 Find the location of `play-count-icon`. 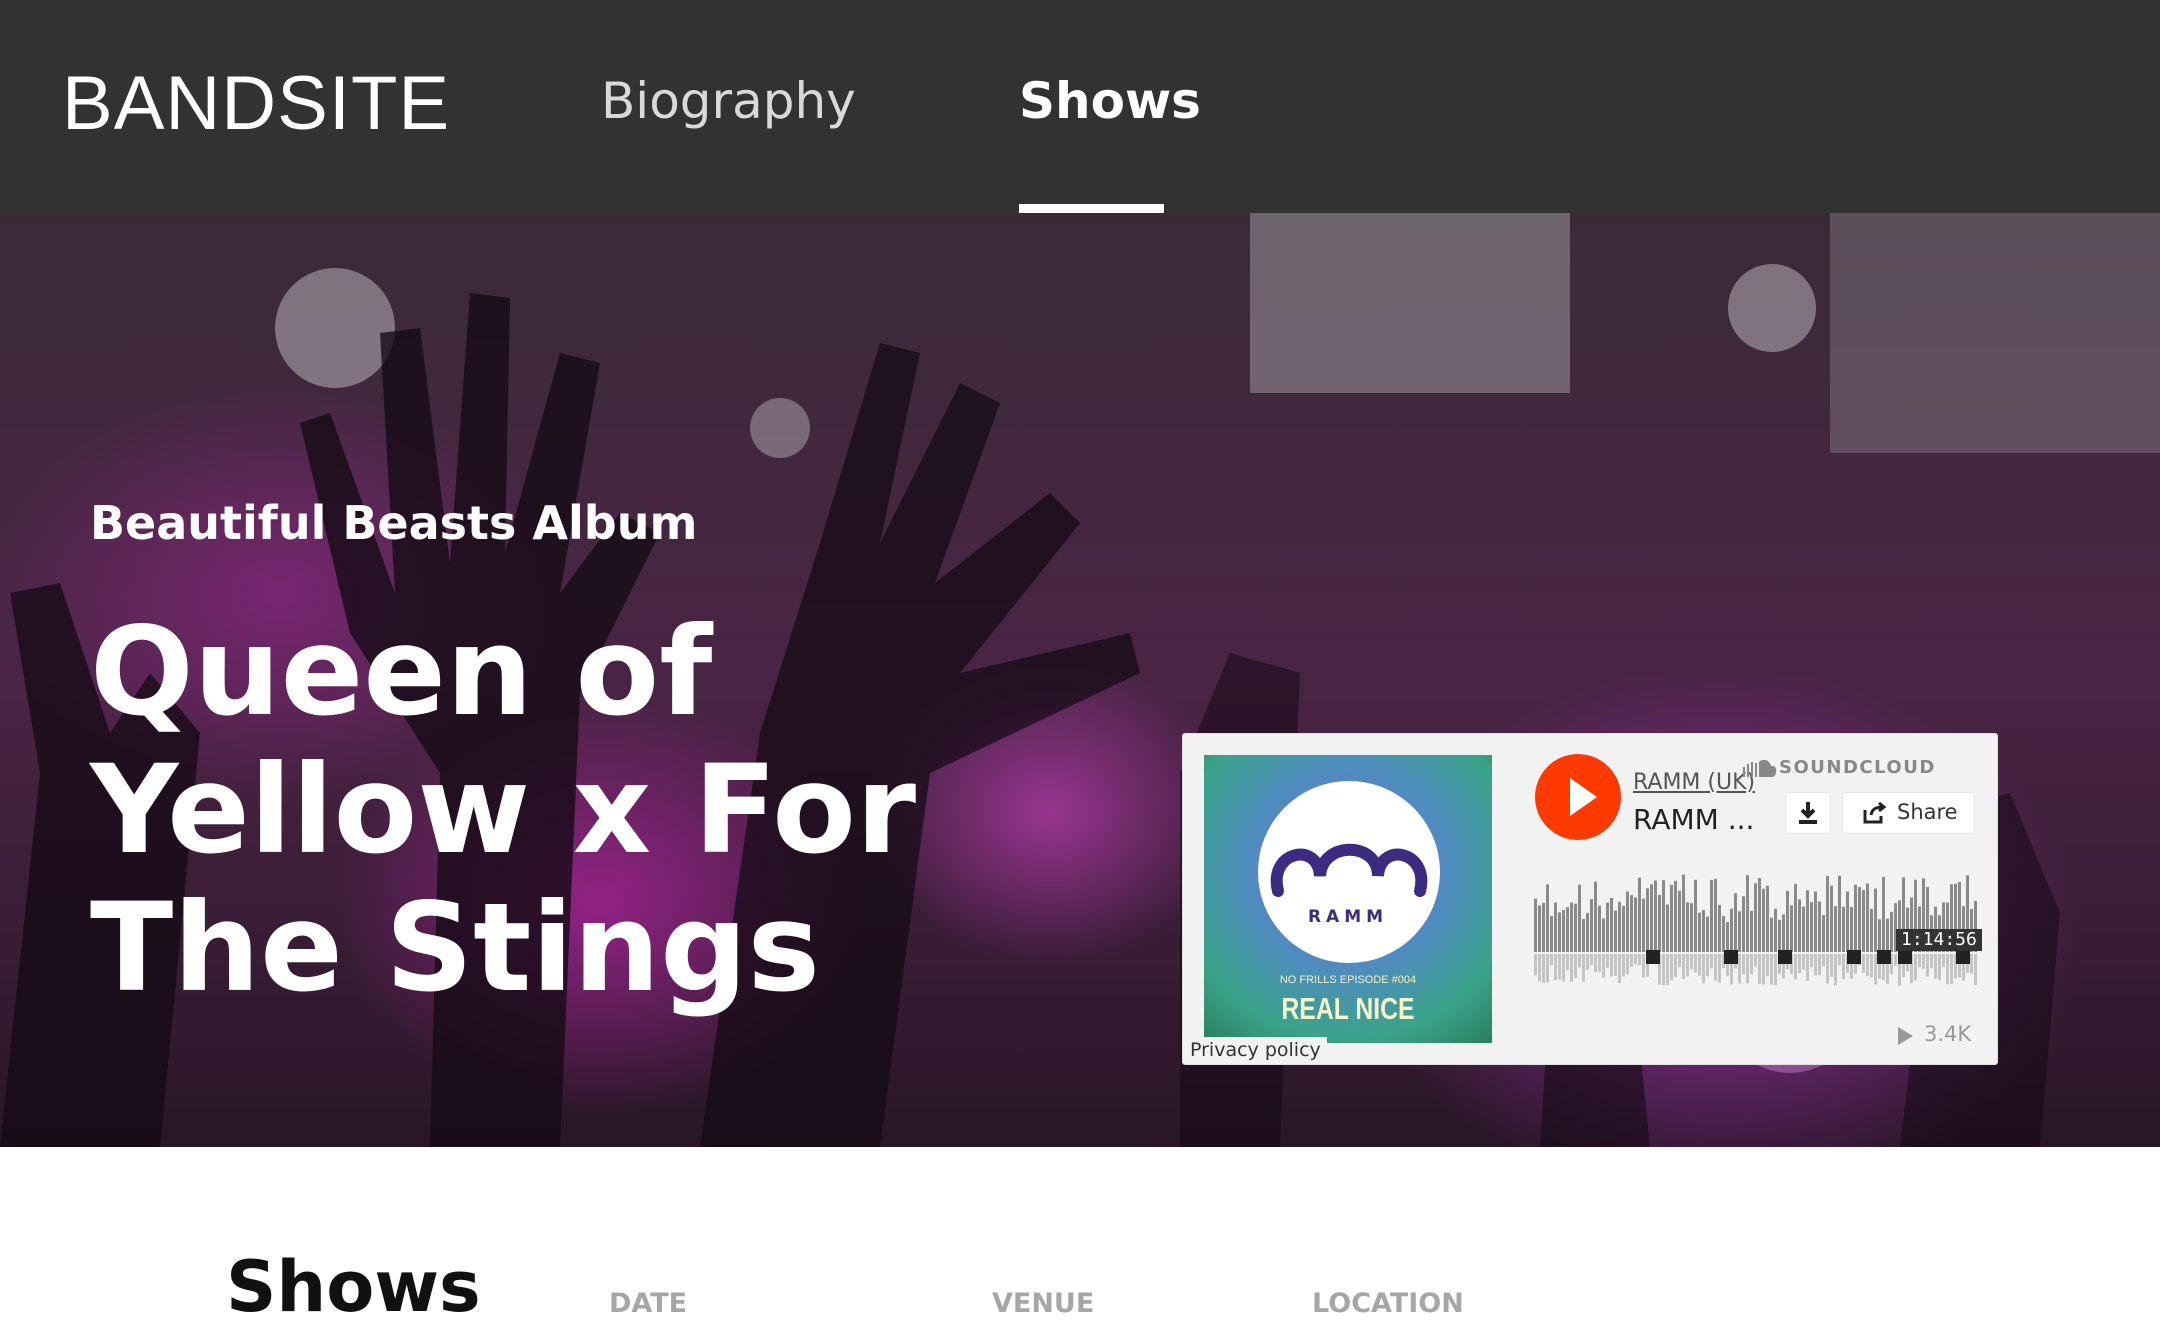

play-count-icon is located at coordinates (1905, 1036).